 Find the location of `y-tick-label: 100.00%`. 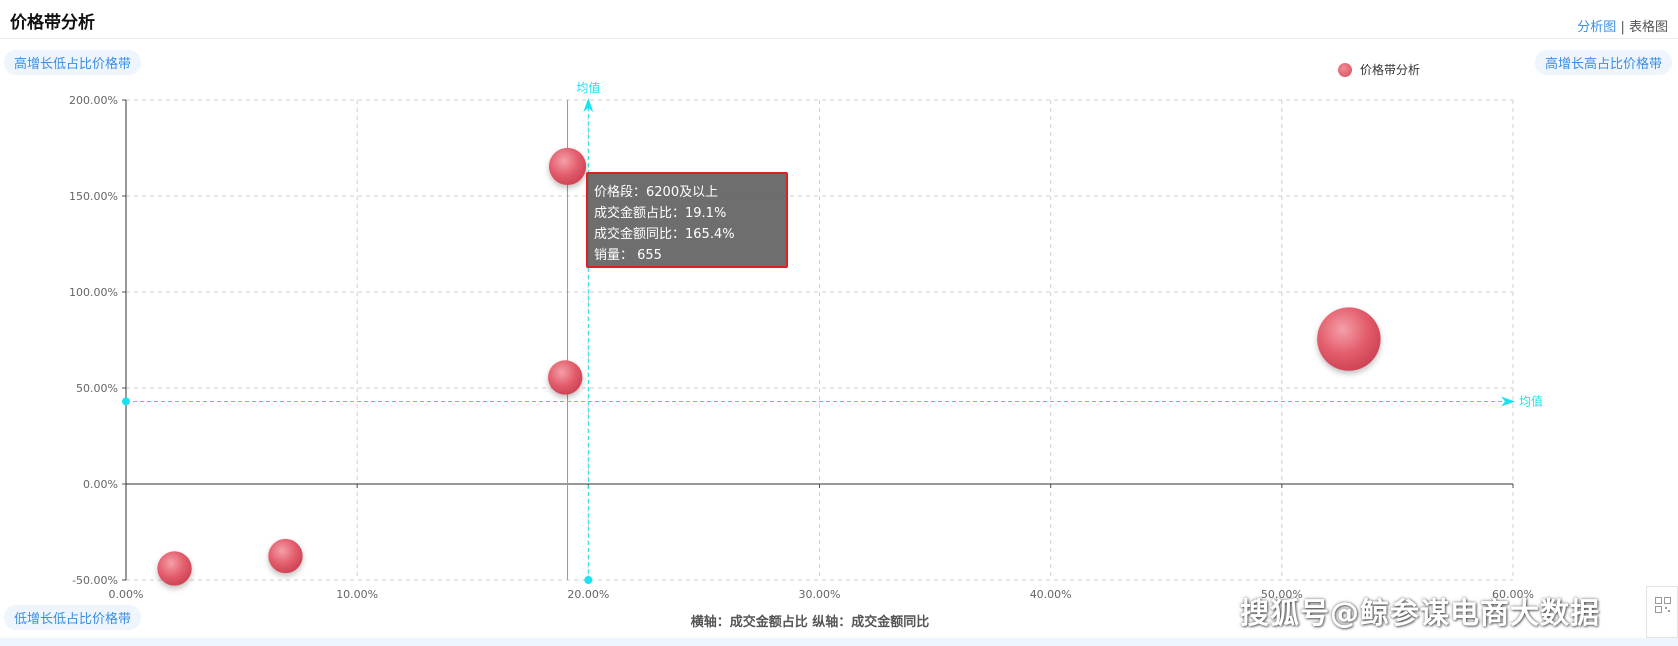

y-tick-label: 100.00% is located at coordinates (93, 292).